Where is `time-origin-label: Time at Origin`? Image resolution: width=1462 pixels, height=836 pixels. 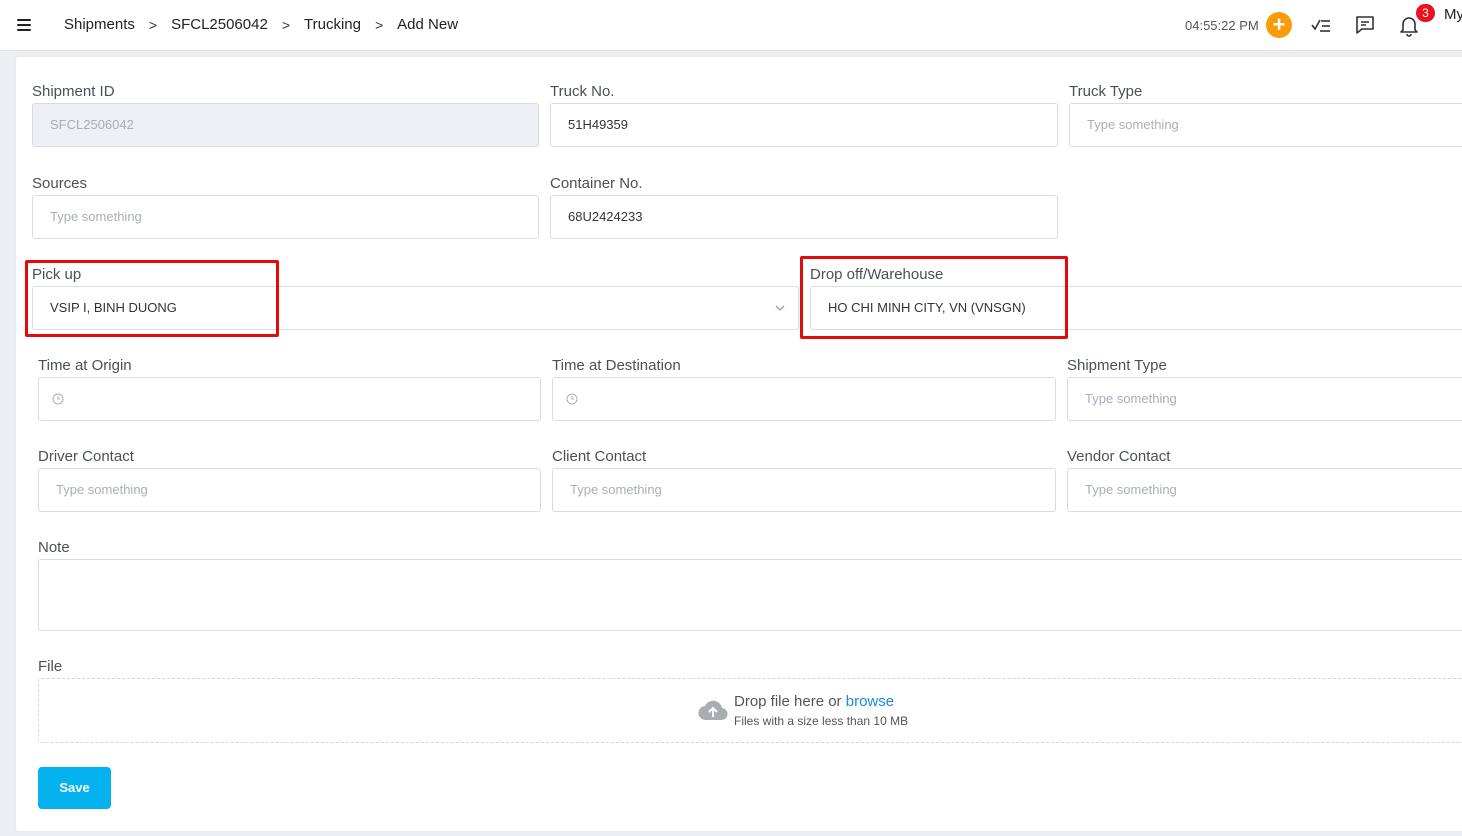
time-origin-label: Time at Origin is located at coordinates (85, 365).